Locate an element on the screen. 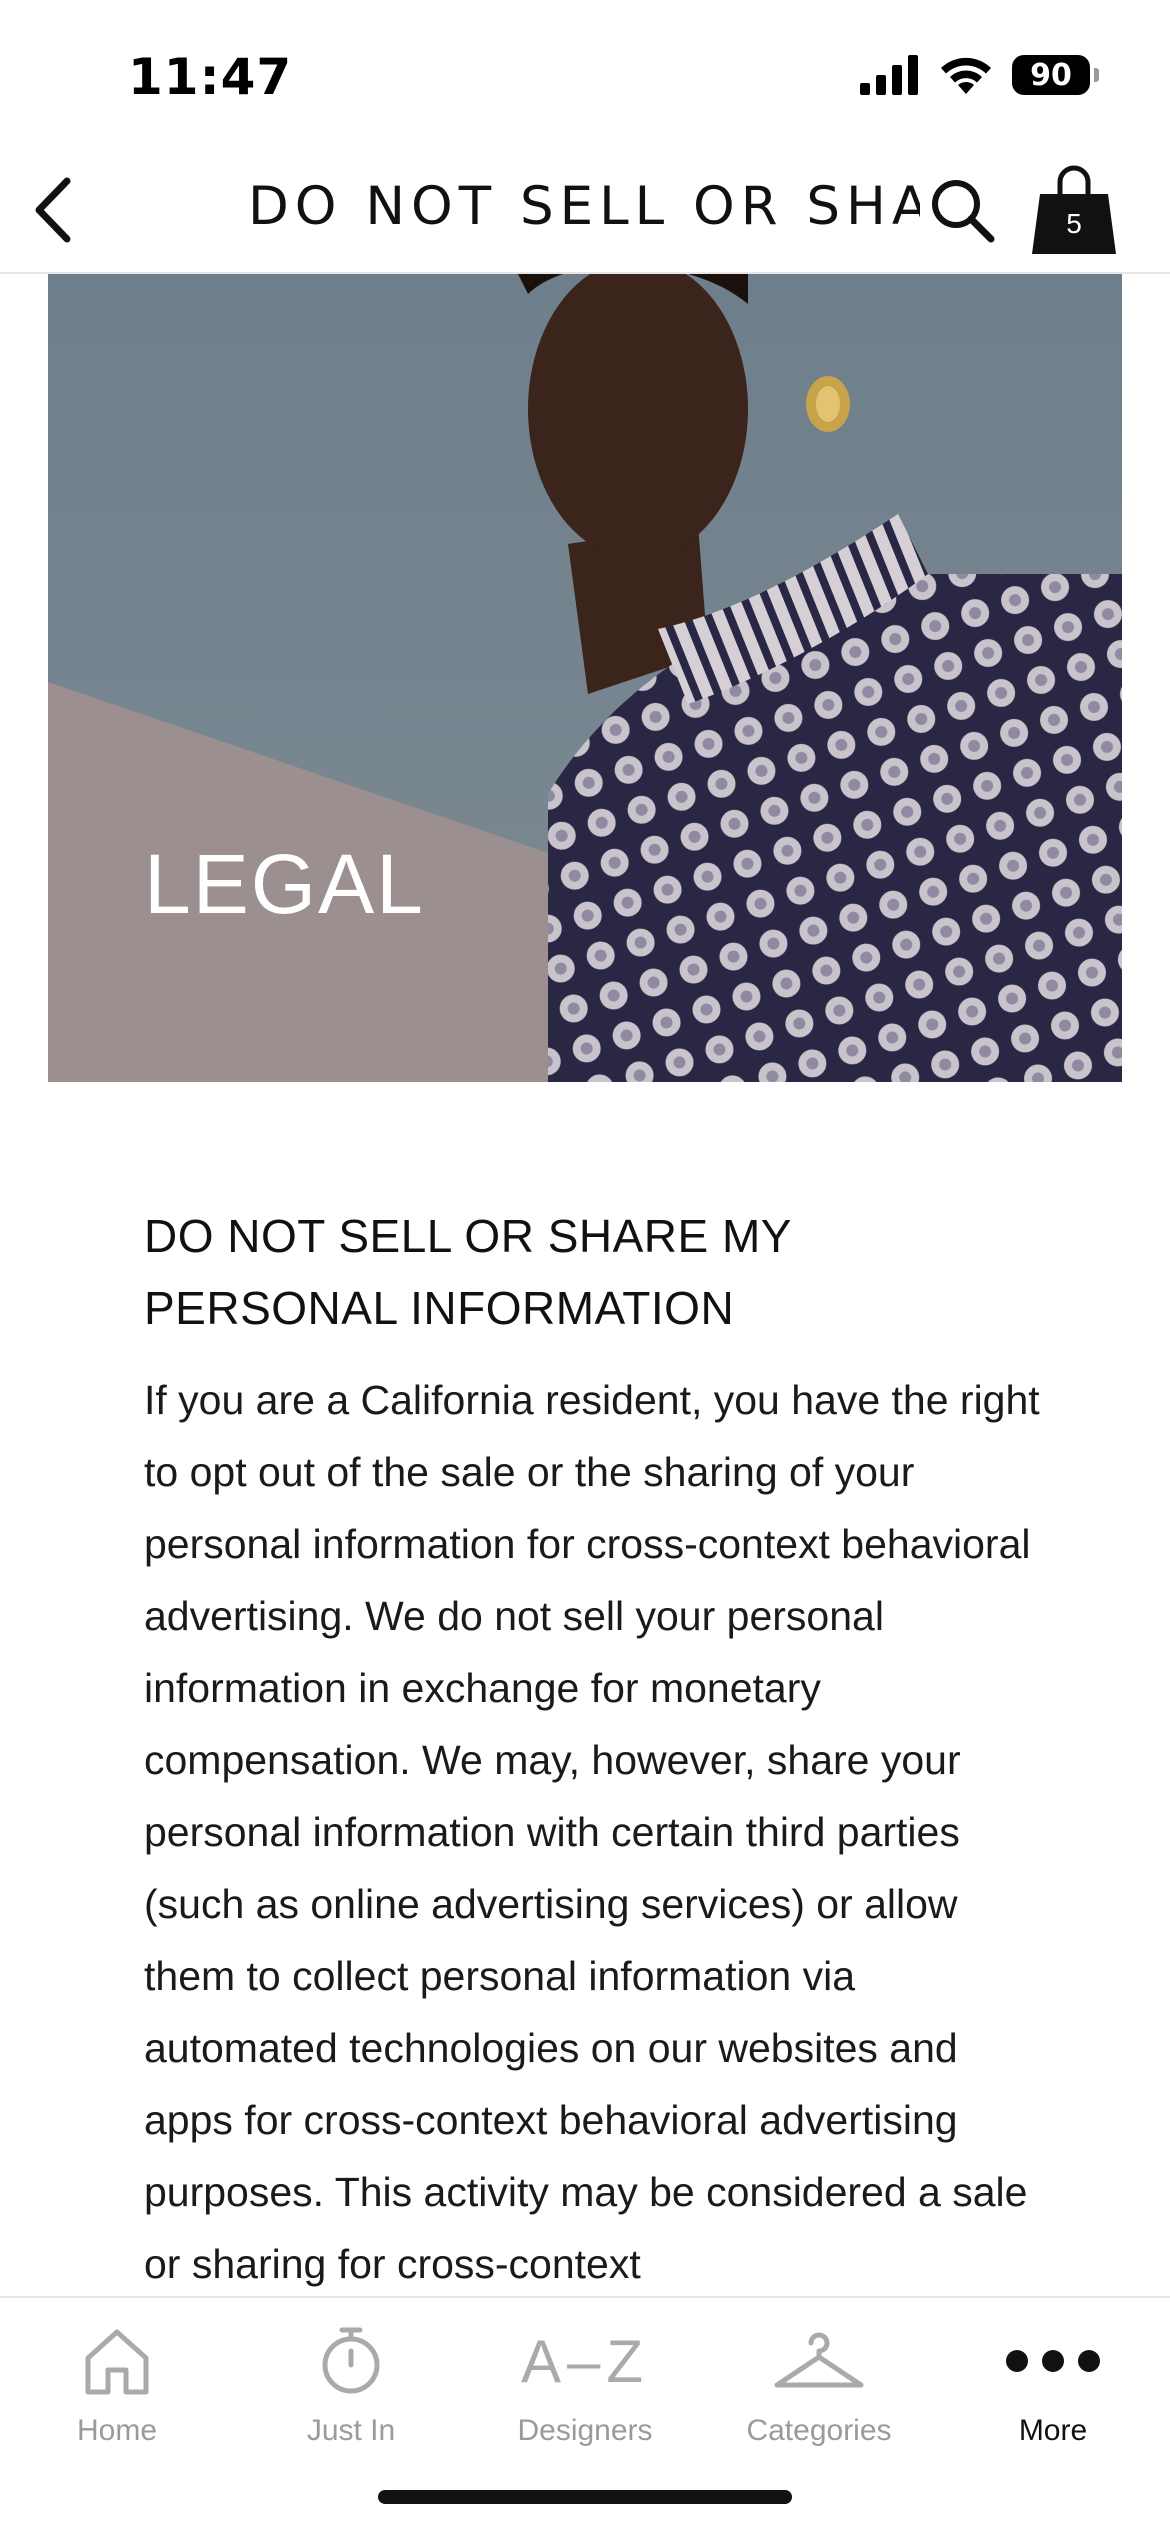 Image resolution: width=1170 pixels, height=2532 pixels. battery-level: 90 is located at coordinates (1051, 75).